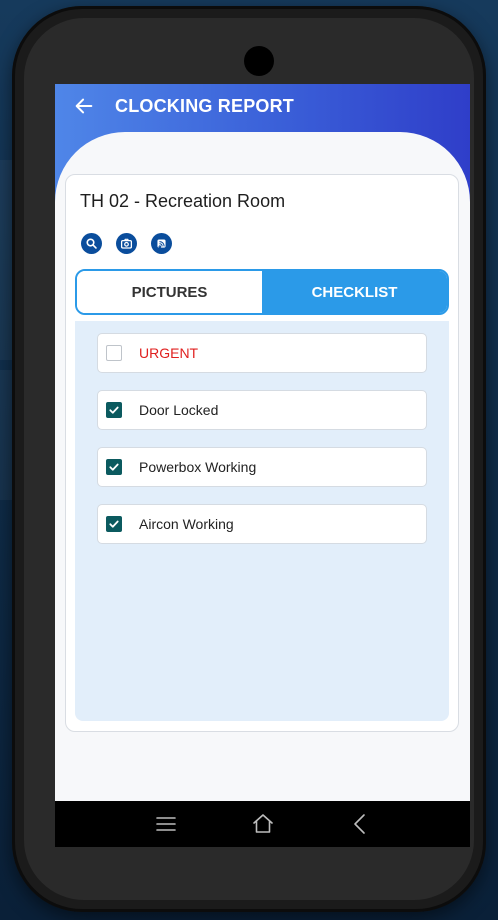 This screenshot has width=498, height=920. I want to click on nfc-icon, so click(161, 243).